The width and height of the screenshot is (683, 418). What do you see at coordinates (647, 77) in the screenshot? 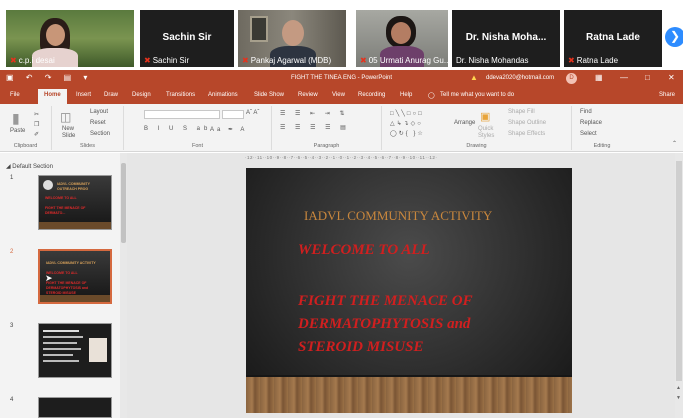
I see `maximize-icon: □` at bounding box center [647, 77].